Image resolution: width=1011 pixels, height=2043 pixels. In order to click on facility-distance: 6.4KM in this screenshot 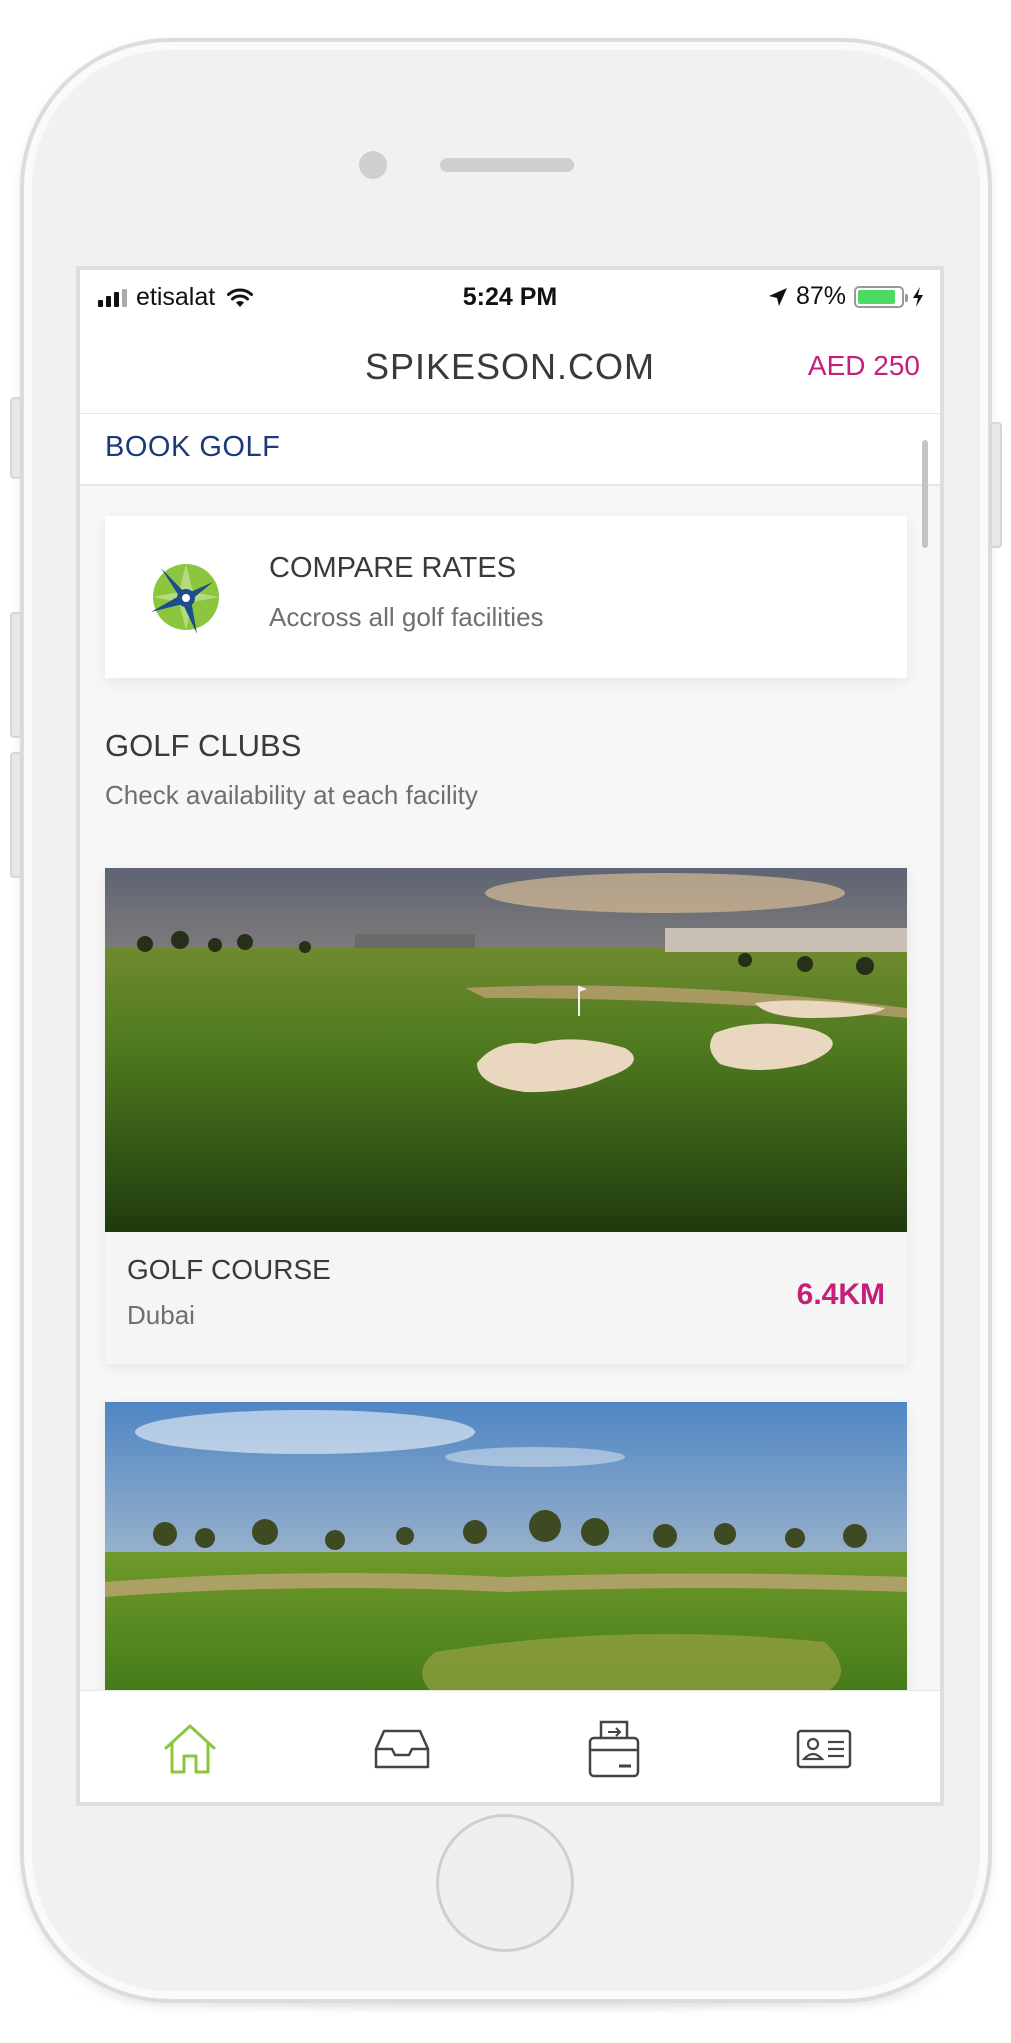, I will do `click(840, 1294)`.